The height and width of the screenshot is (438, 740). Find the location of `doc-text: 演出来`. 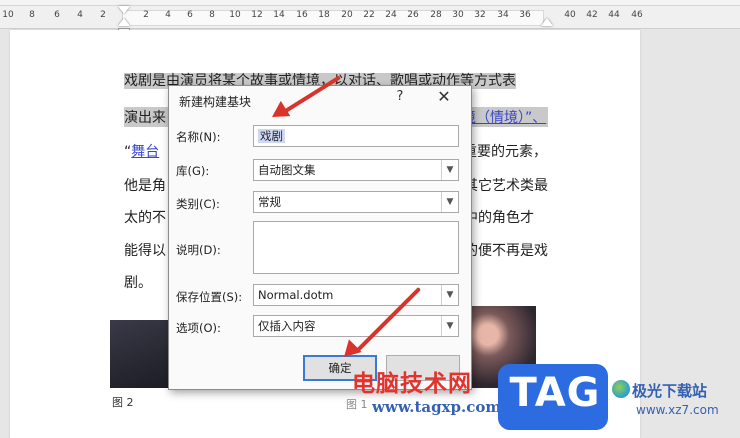

doc-text: 演出来 is located at coordinates (145, 118).